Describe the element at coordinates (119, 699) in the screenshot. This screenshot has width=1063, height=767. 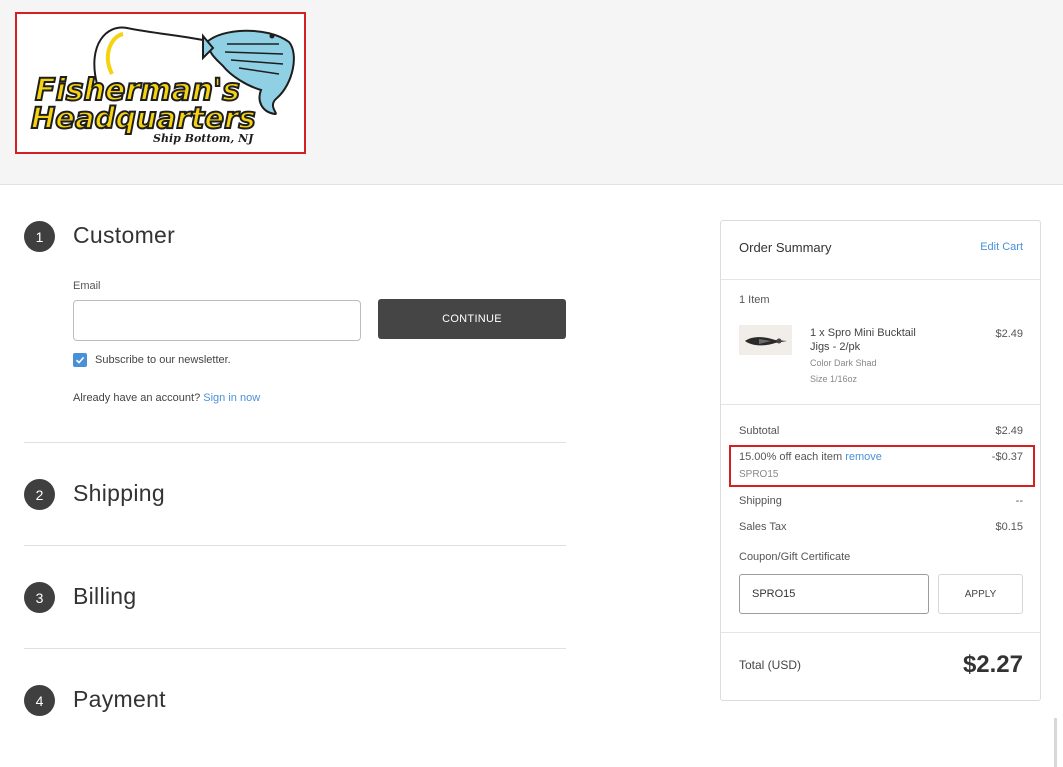
I see `step-4-title: Payment` at that location.